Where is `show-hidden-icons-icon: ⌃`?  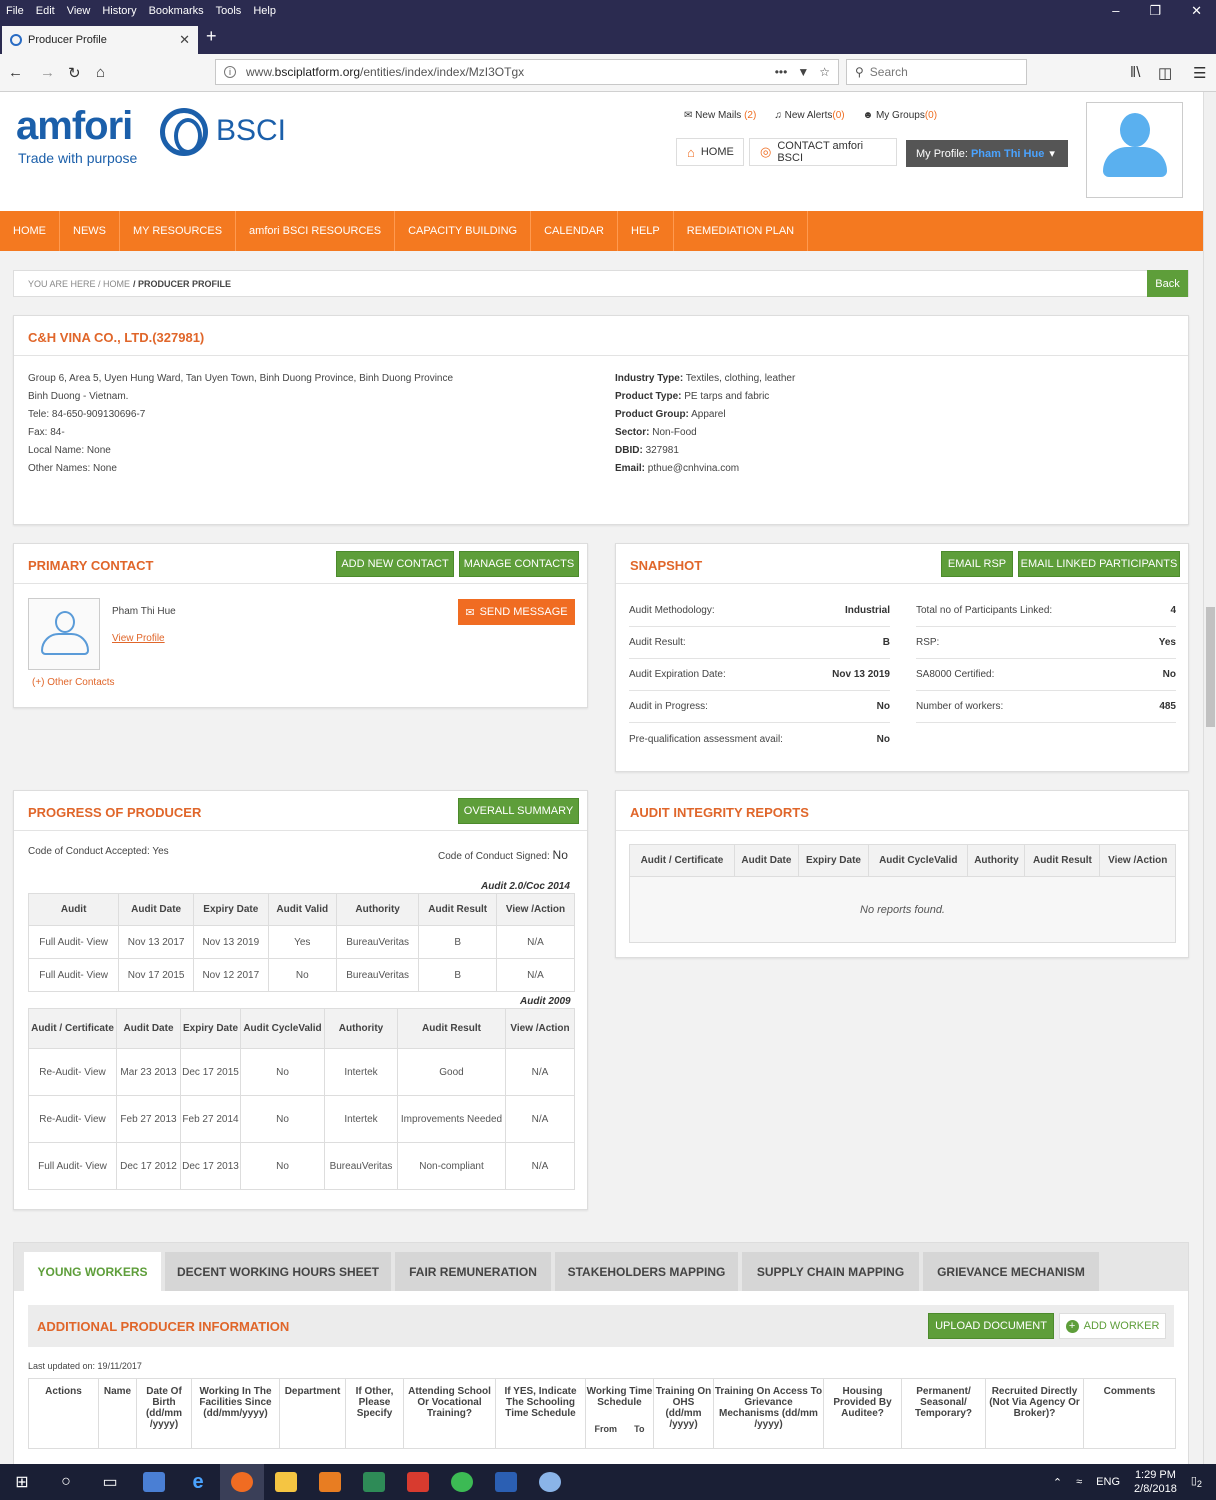 show-hidden-icons-icon: ⌃ is located at coordinates (1057, 1482).